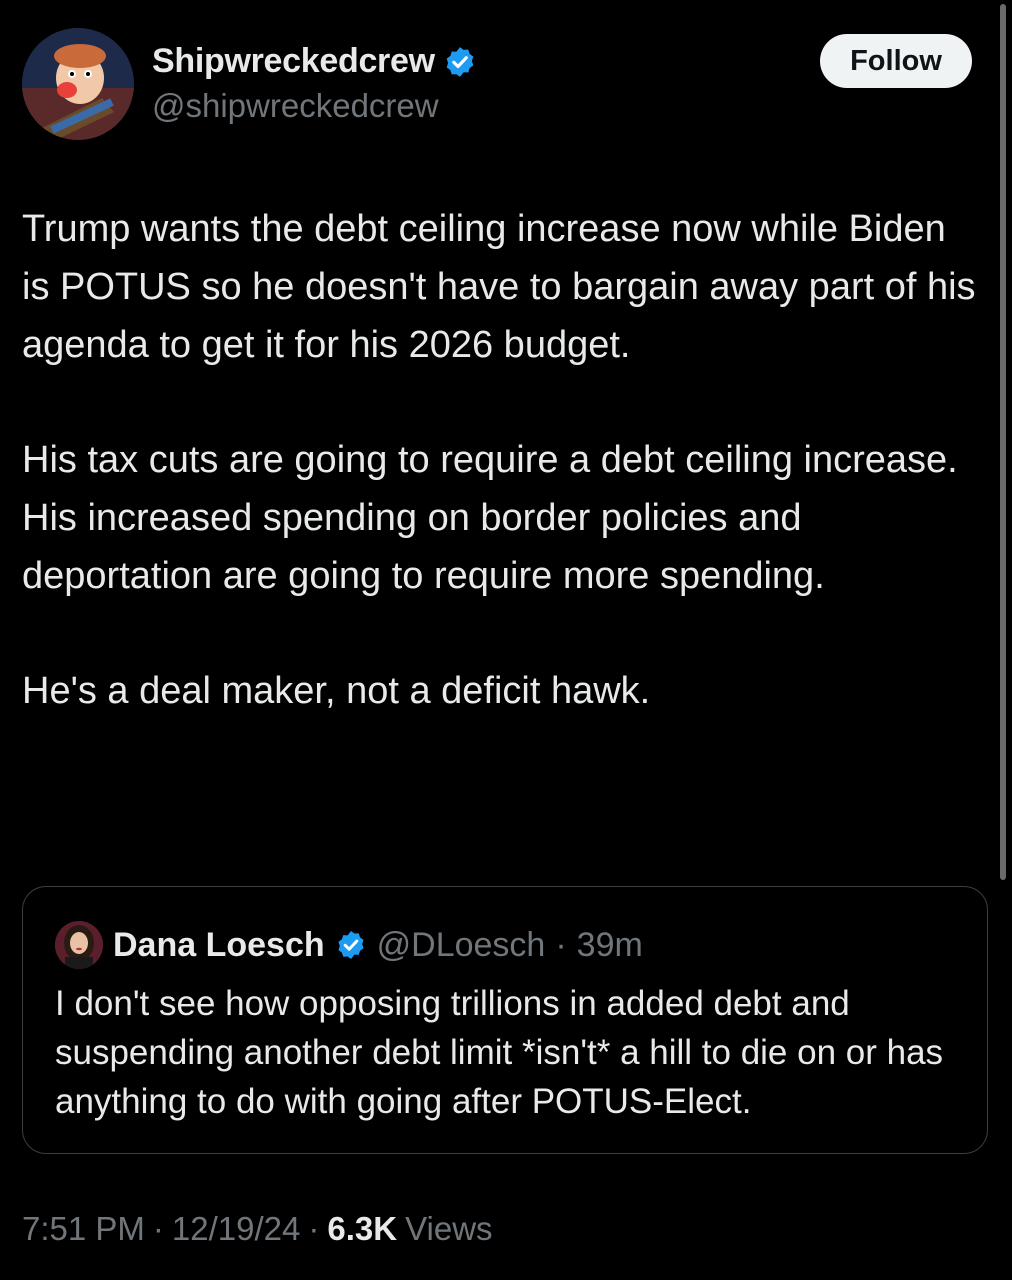  Describe the element at coordinates (236, 1229) in the screenshot. I see `tweet-date: 12/19/24` at that location.